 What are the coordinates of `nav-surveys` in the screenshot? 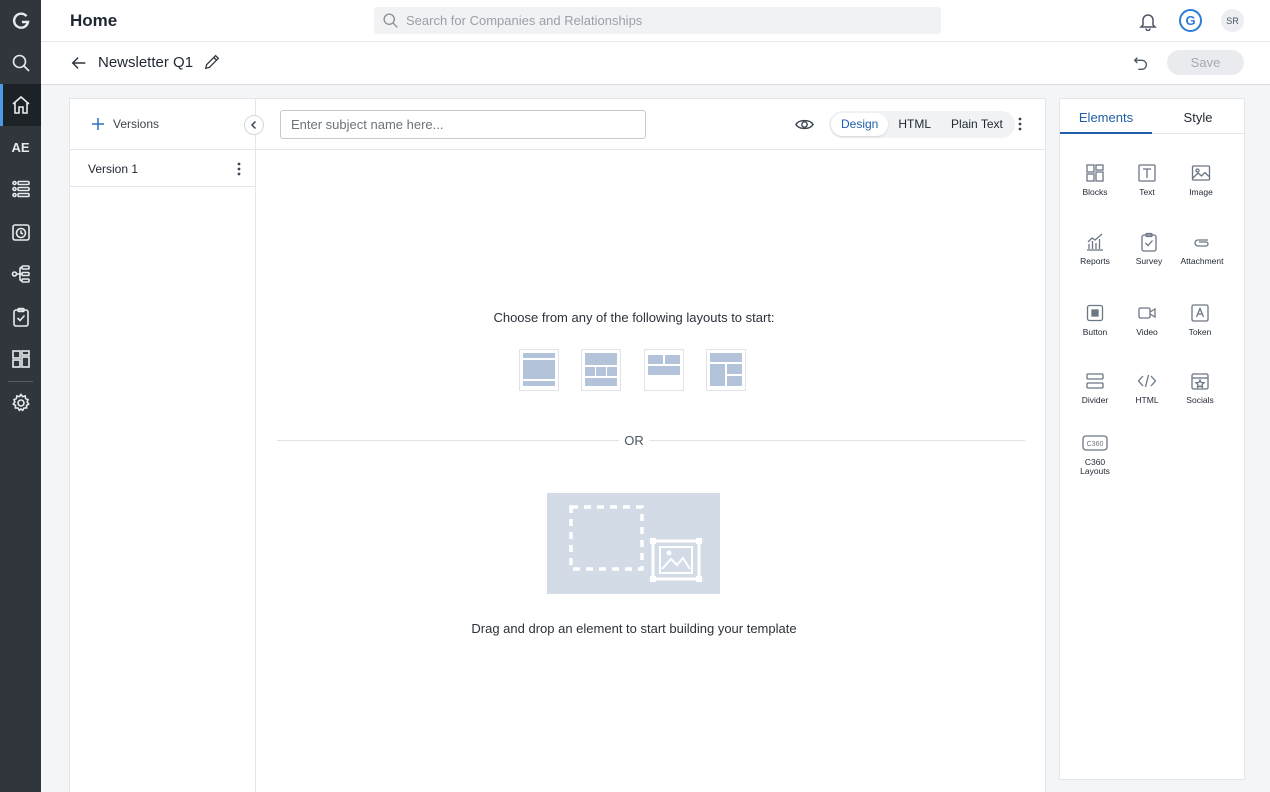 It's located at (20, 317).